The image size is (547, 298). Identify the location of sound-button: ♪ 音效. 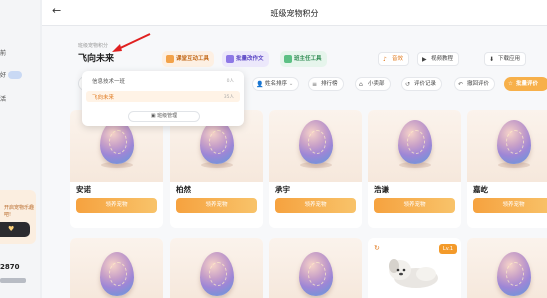
(394, 59).